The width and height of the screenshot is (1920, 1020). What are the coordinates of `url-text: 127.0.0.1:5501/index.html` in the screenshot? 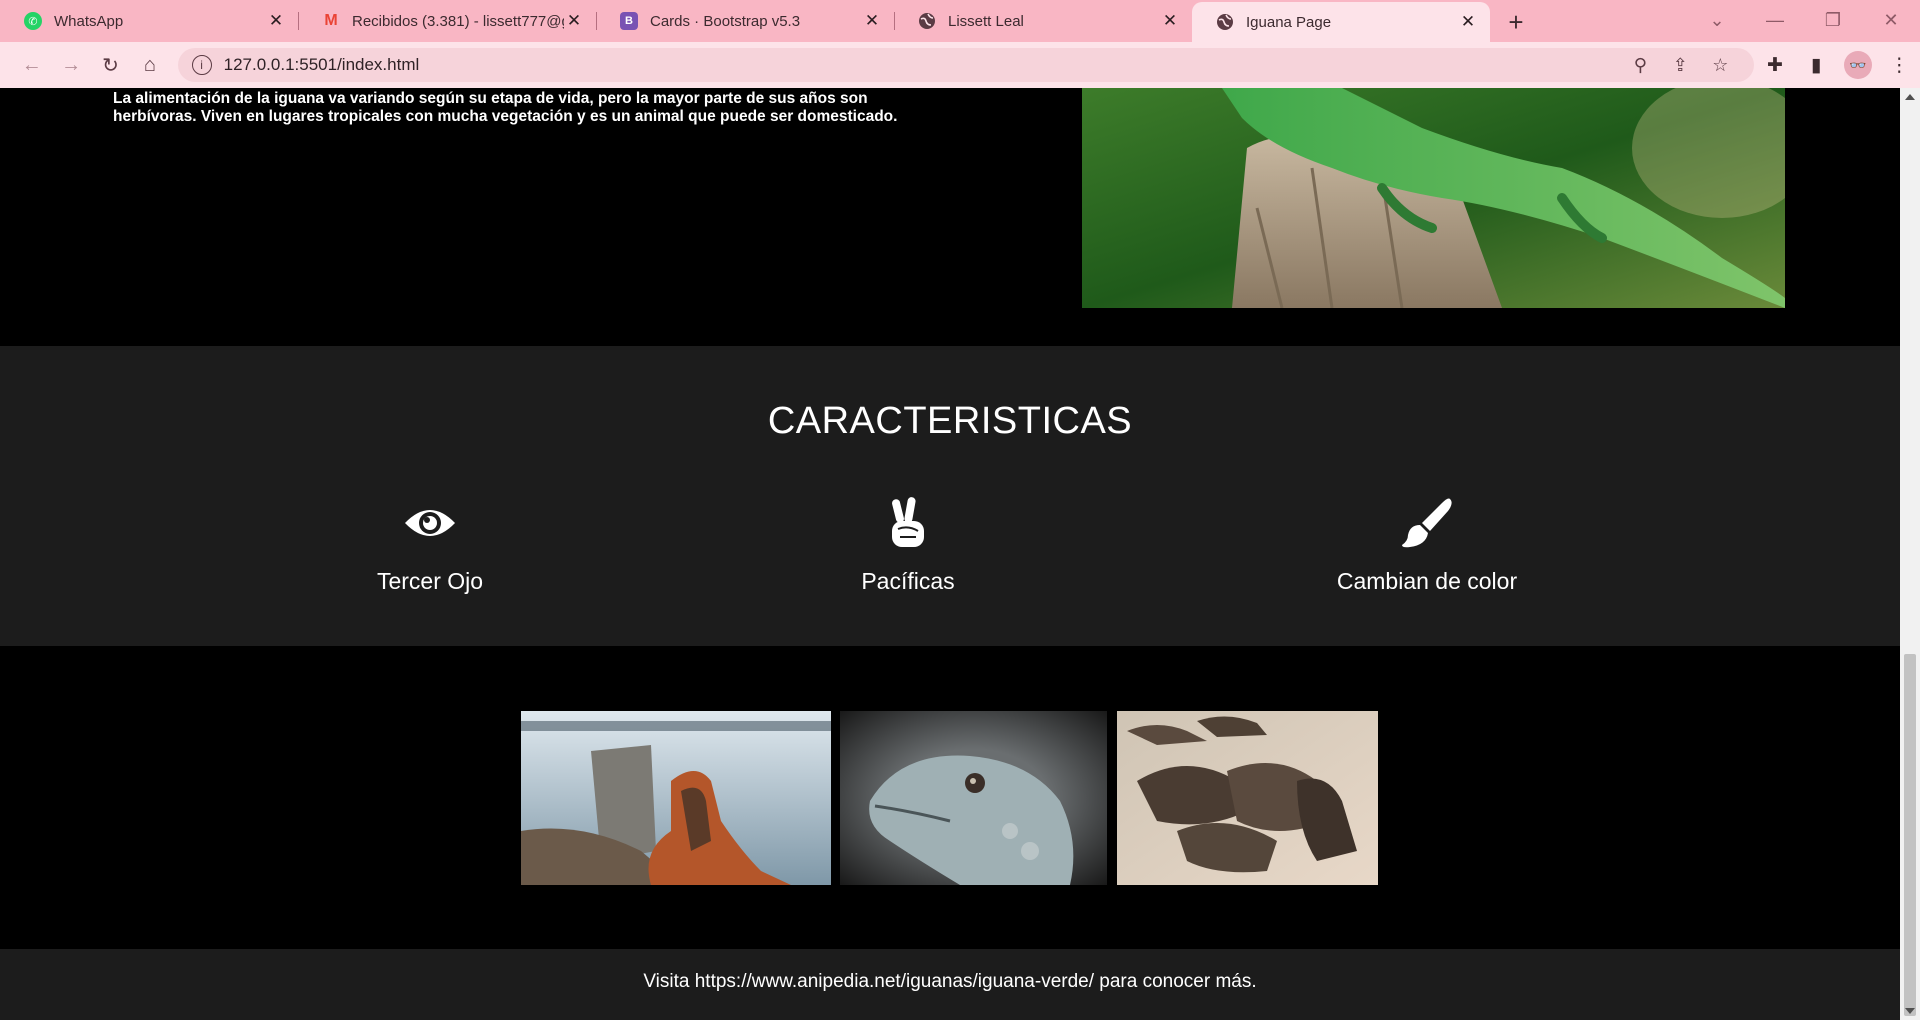 It's located at (922, 65).